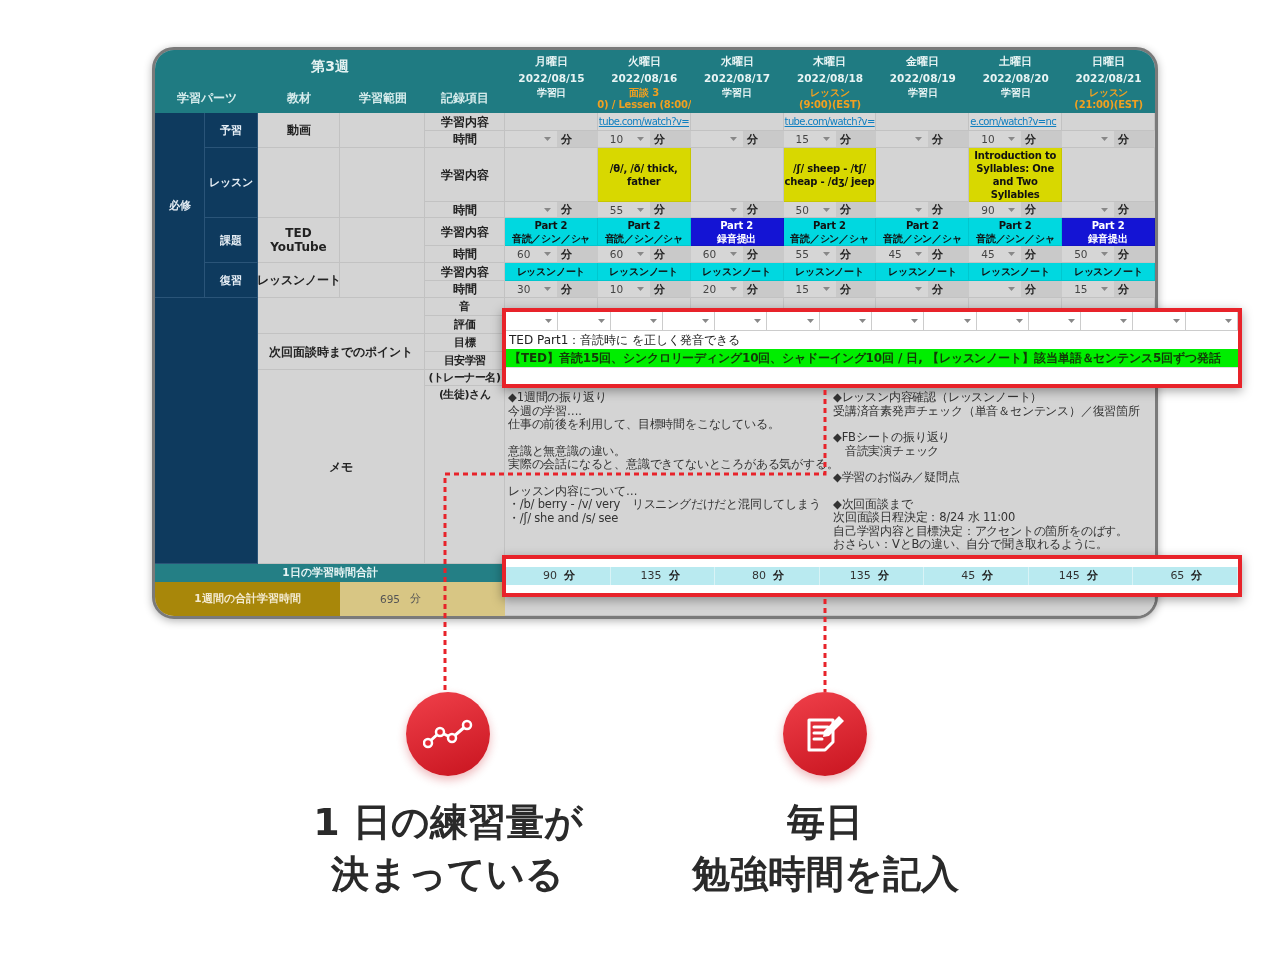  I want to click on weekday-label: 金曜日, so click(923, 62).